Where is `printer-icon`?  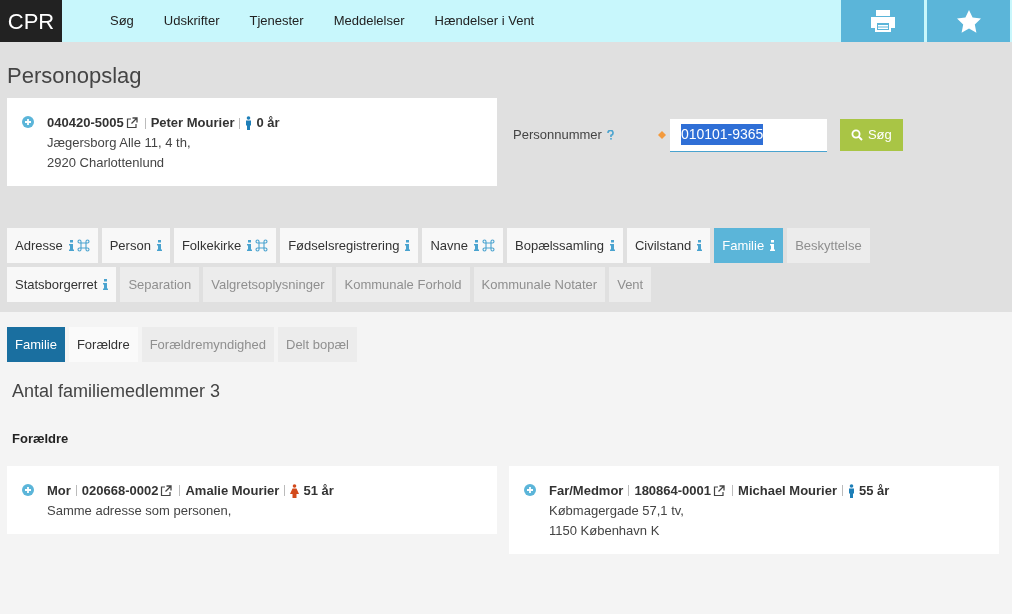 printer-icon is located at coordinates (882, 21).